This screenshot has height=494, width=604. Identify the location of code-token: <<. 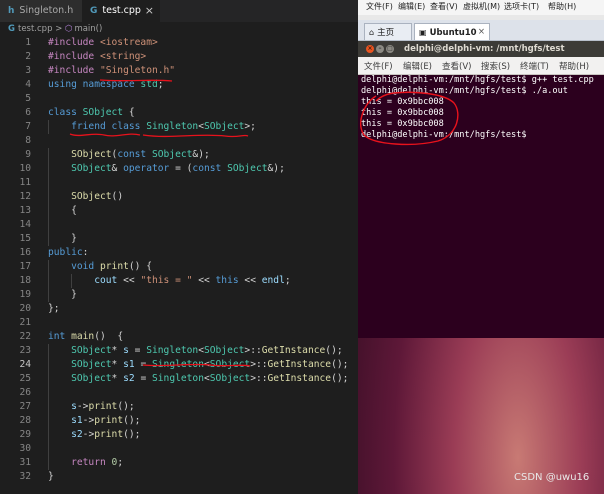
(129, 280).